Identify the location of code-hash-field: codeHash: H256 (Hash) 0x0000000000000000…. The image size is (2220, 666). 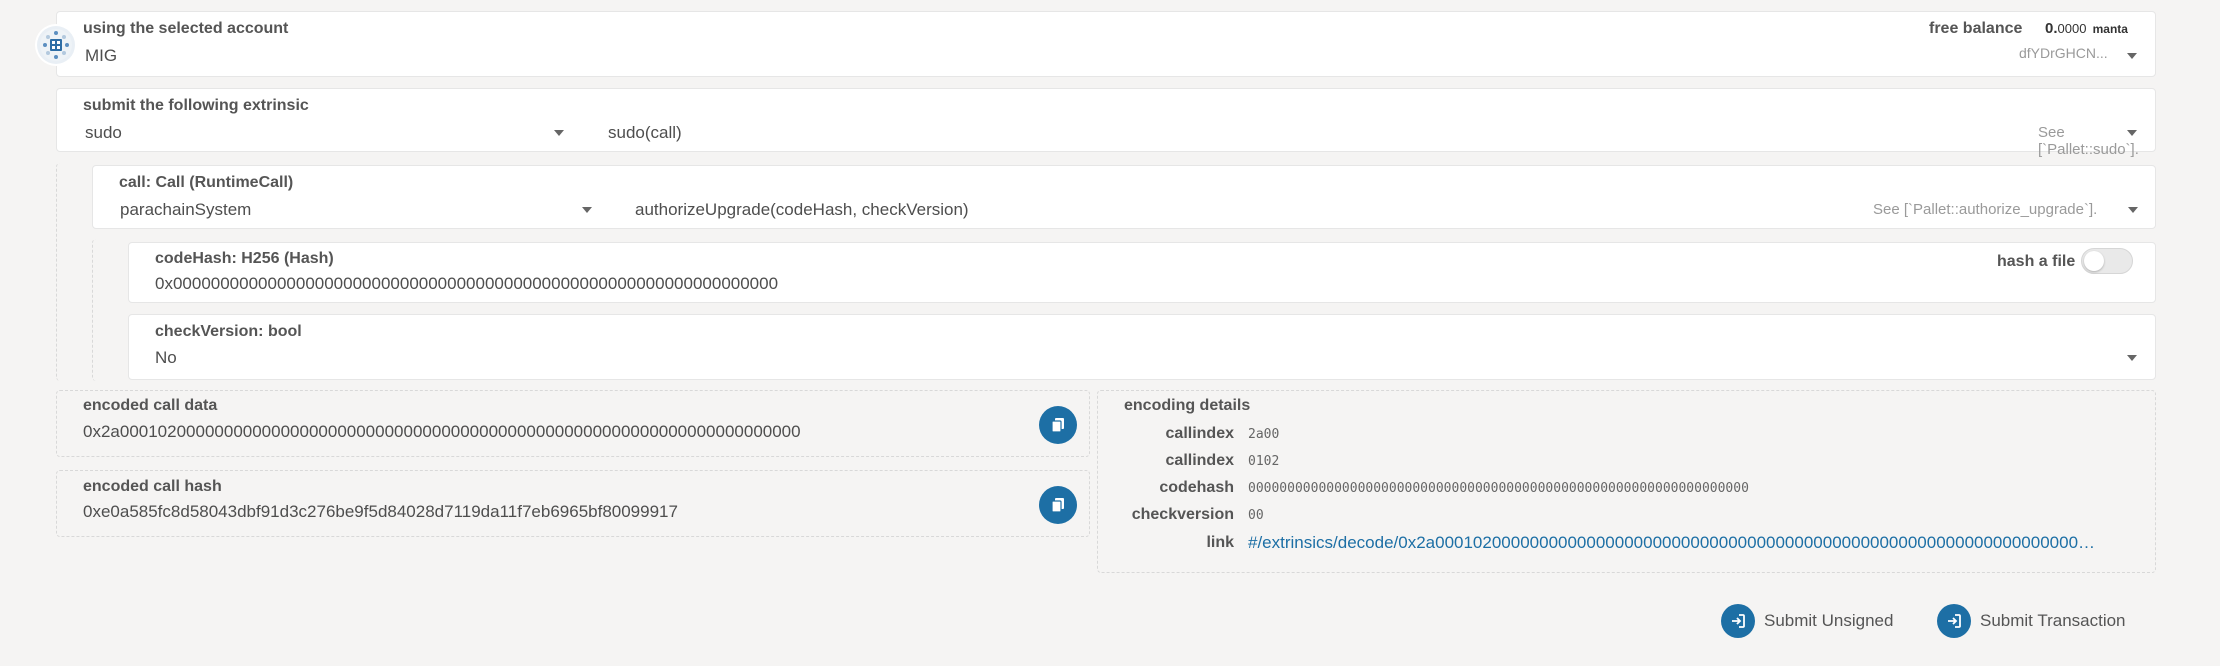
(1142, 272).